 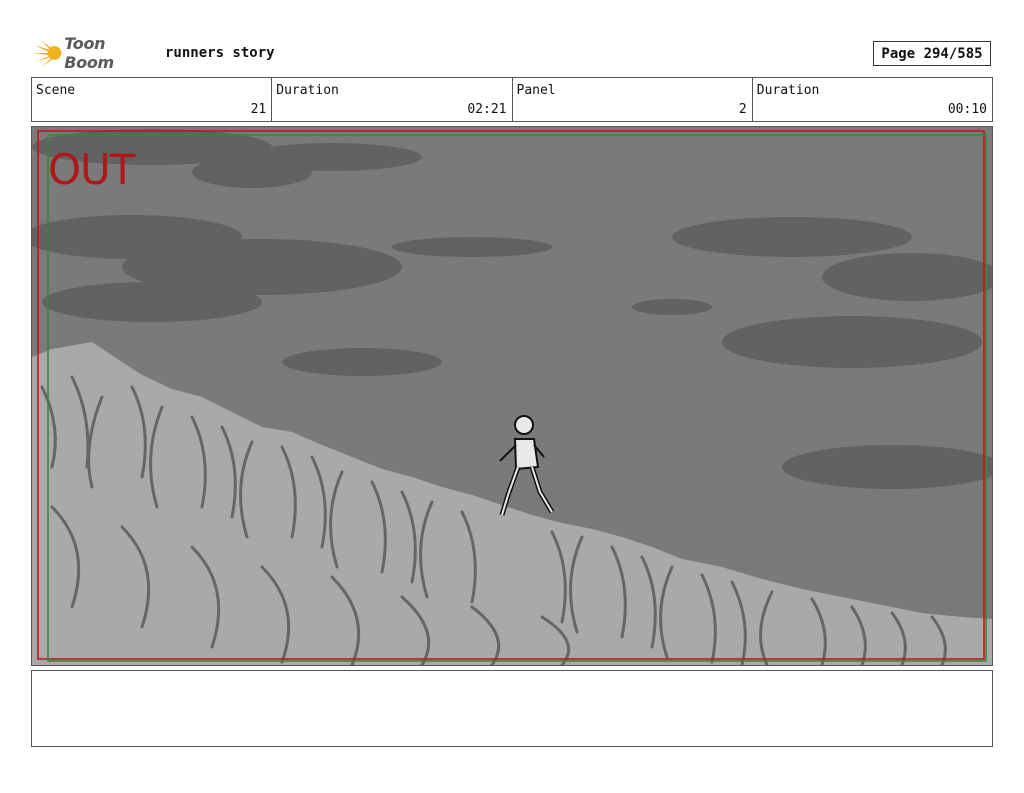 What do you see at coordinates (89, 53) in the screenshot?
I see `logo-text: Toon Boom` at bounding box center [89, 53].